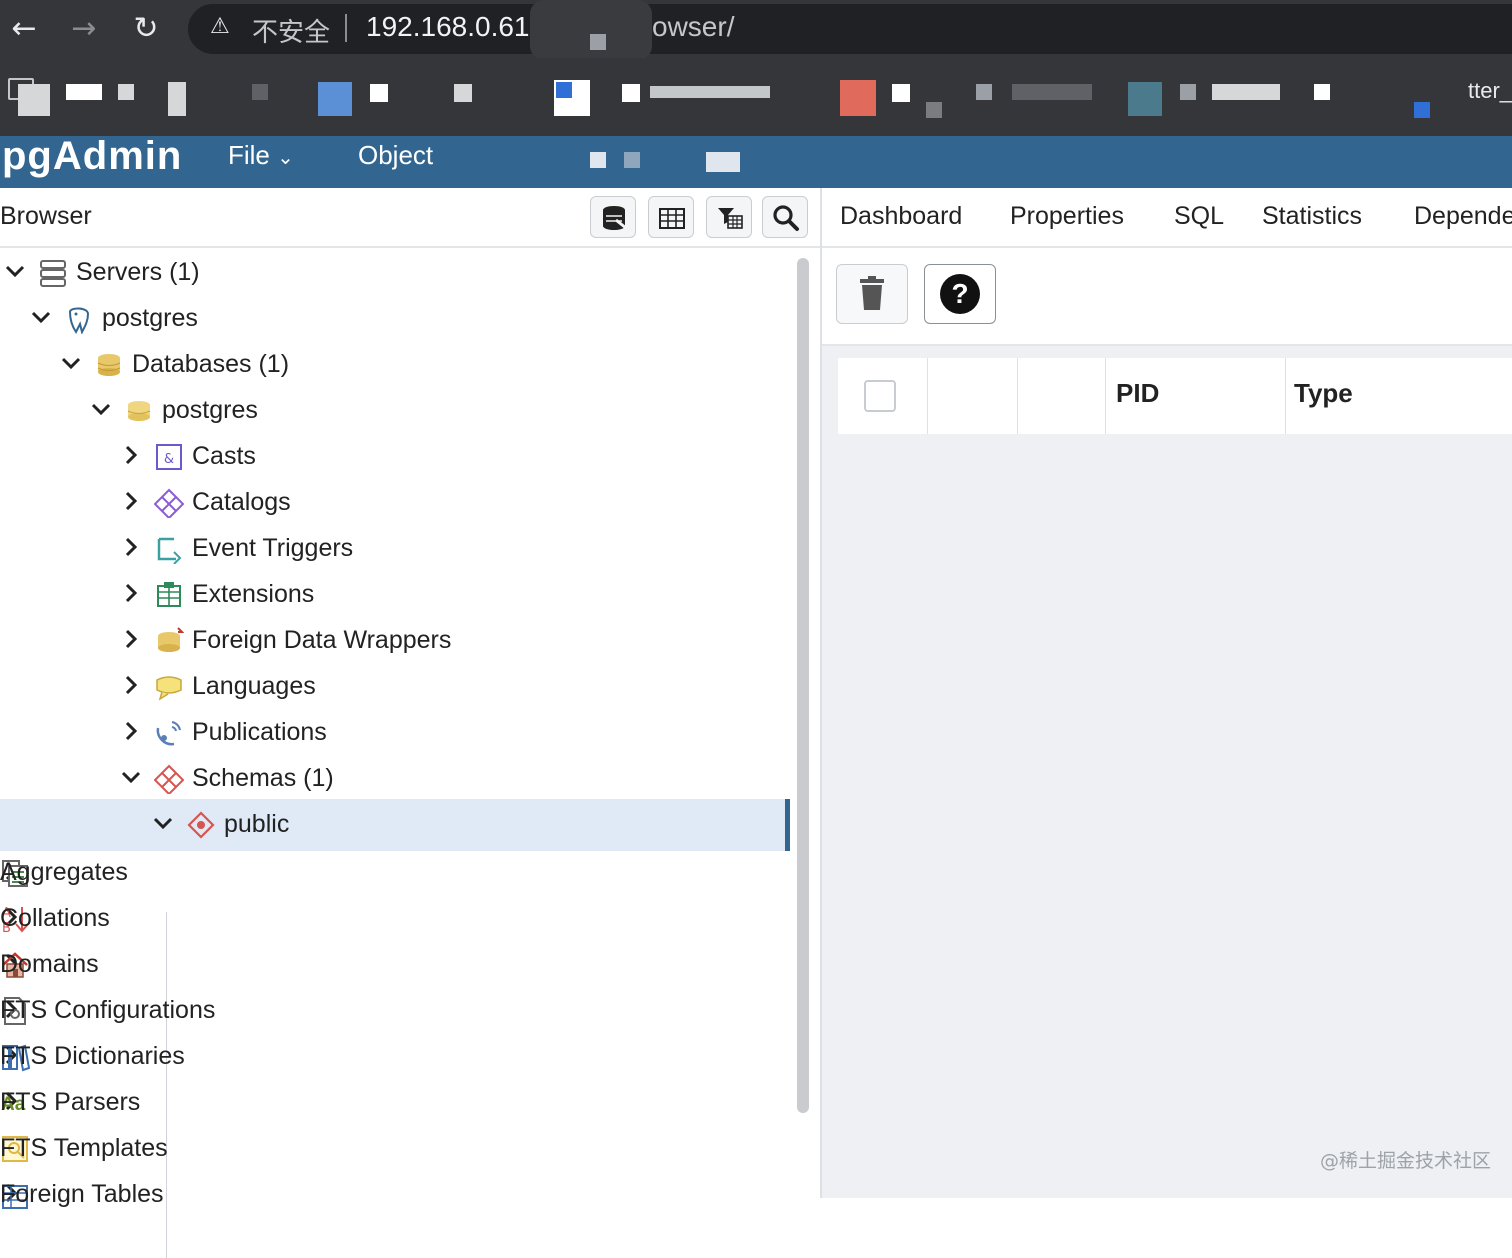 The width and height of the screenshot is (1512, 1258). Describe the element at coordinates (84, 1148) in the screenshot. I see `tree-node-label: FTS Templates` at that location.